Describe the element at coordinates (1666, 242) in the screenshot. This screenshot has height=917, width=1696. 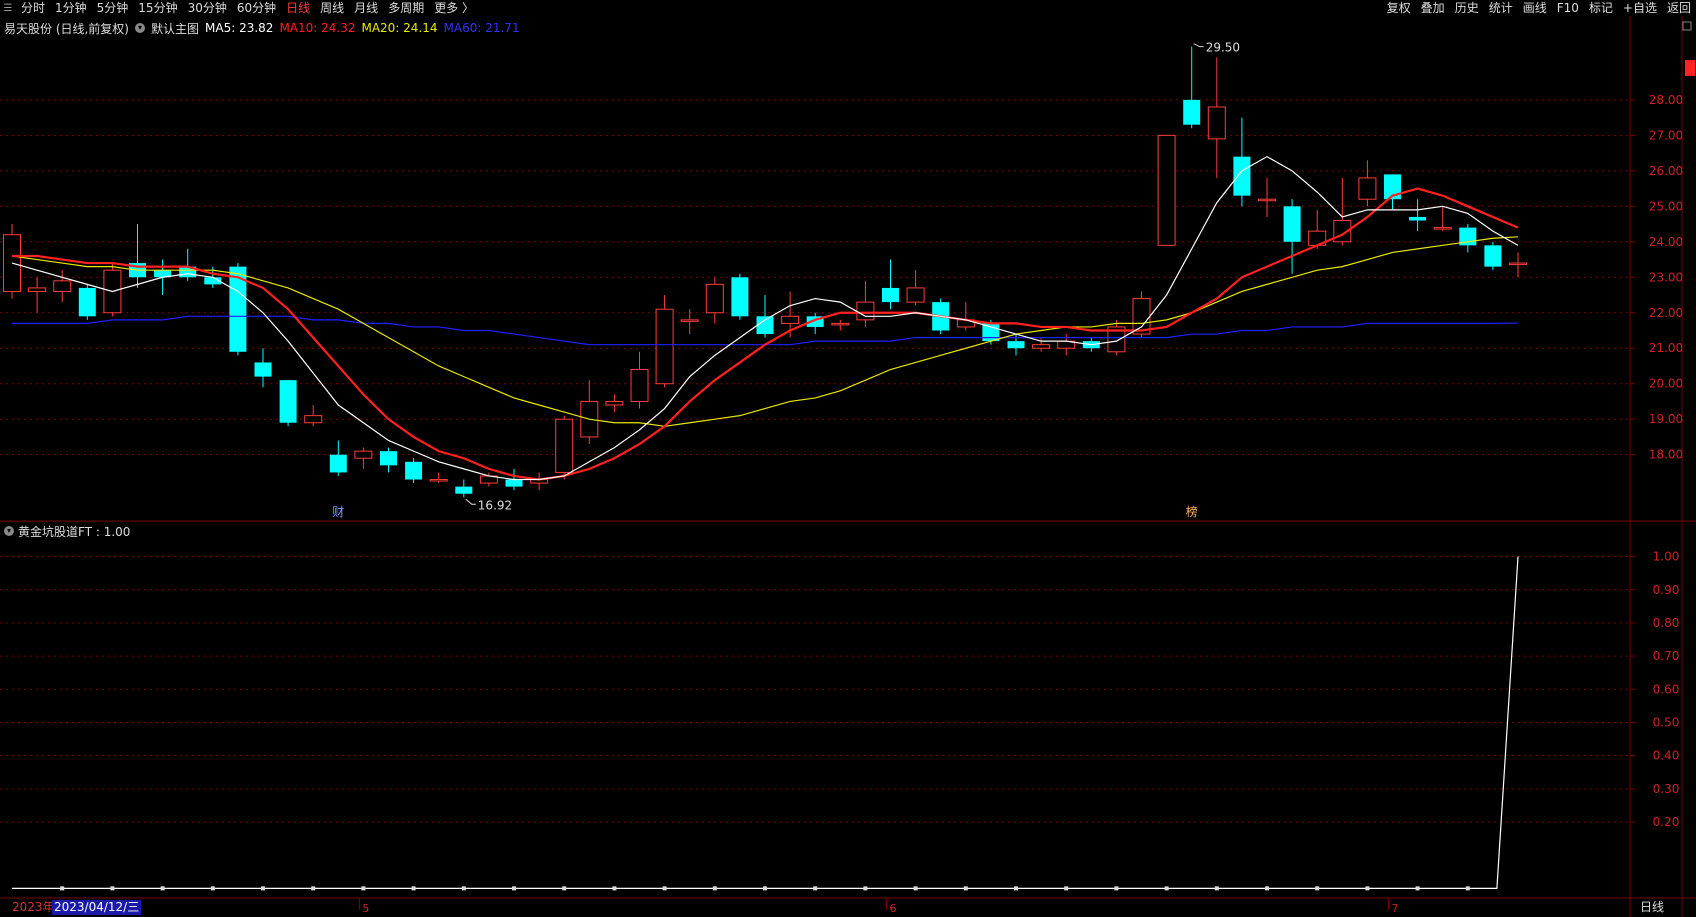
I see `price-tick-label: 24.00` at that location.